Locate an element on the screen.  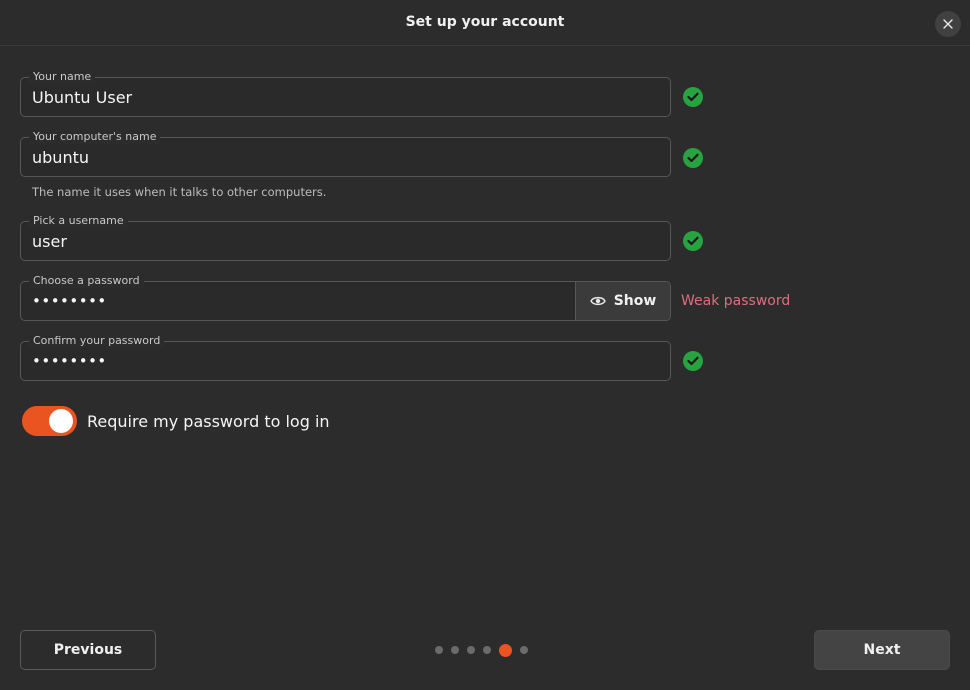
title-bar: Set up your account is located at coordinates (485, 23).